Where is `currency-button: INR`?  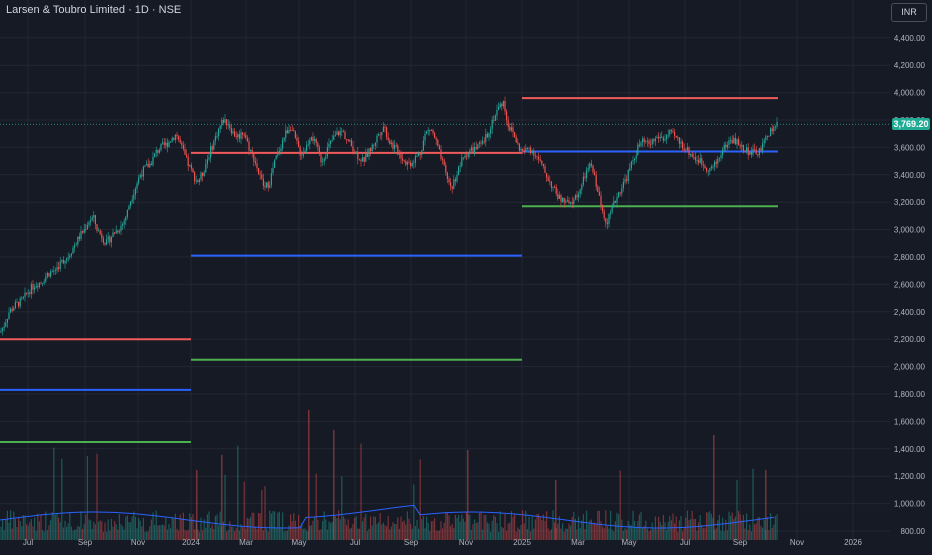
currency-button: INR is located at coordinates (909, 12).